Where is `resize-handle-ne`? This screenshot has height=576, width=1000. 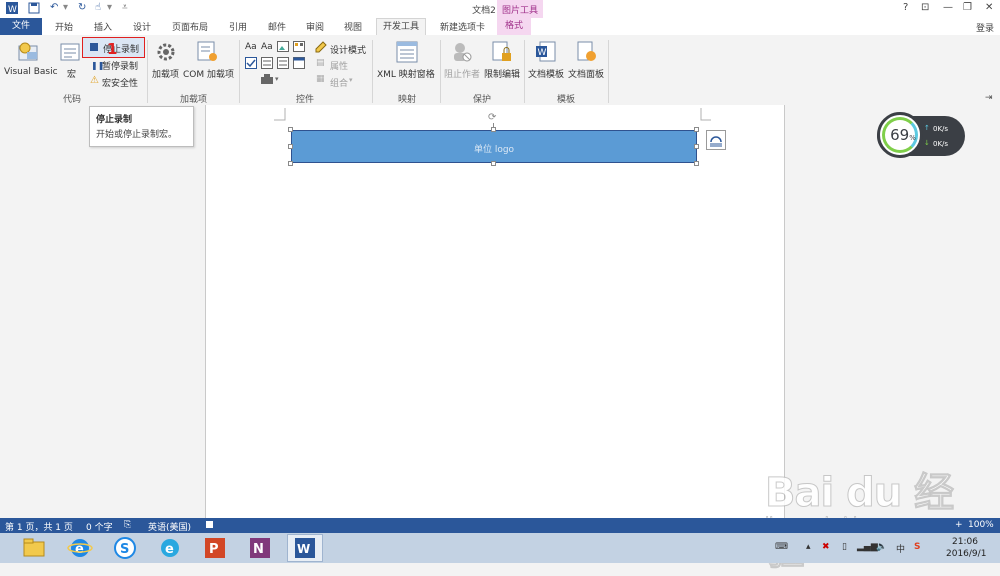 resize-handle-ne is located at coordinates (696, 129).